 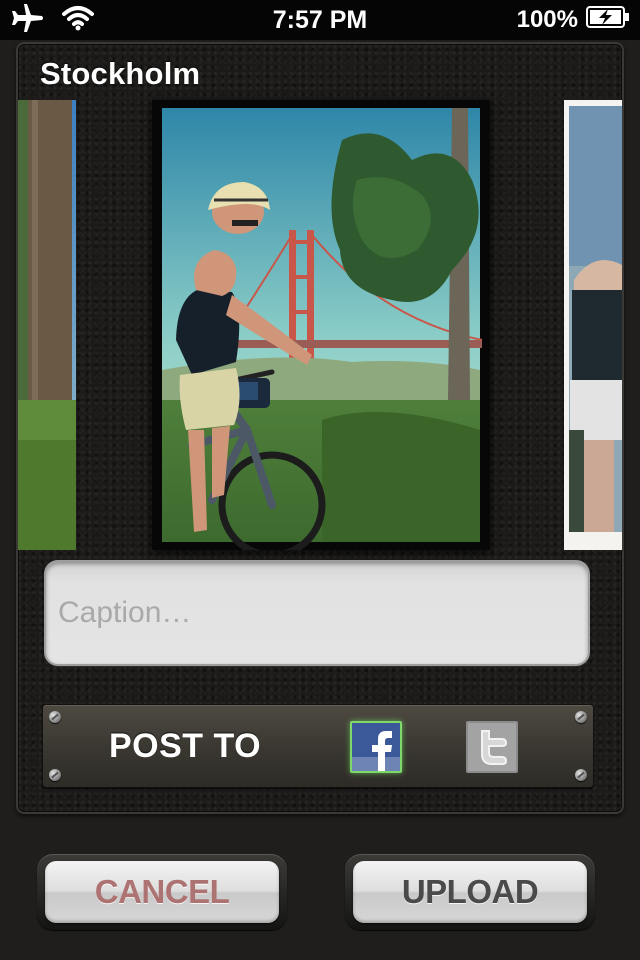 I want to click on facebook-icon, so click(x=376, y=747).